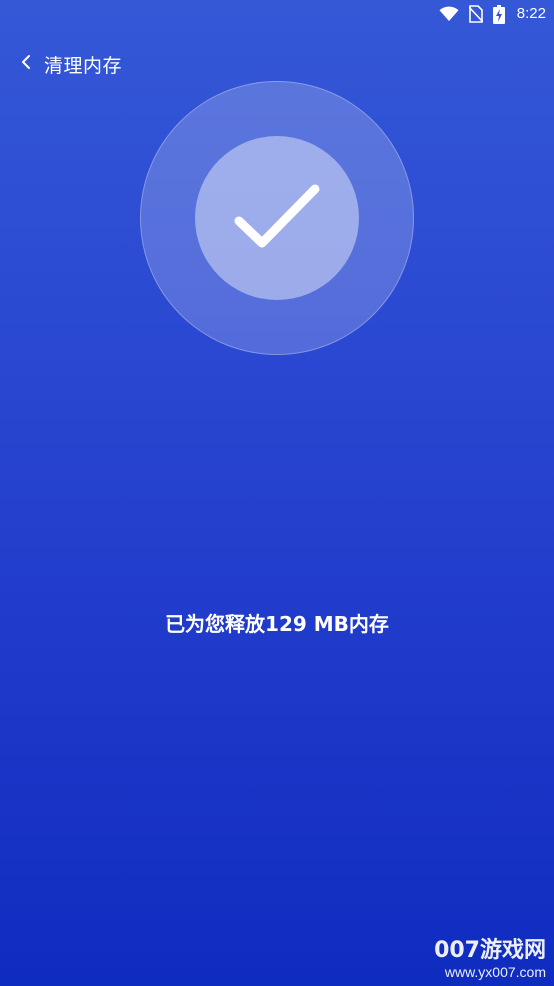  Describe the element at coordinates (490, 950) in the screenshot. I see `watermark-brand: 007游戏网` at that location.